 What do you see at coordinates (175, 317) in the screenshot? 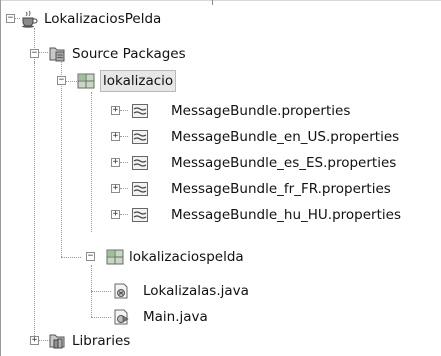
I see `file-label: Main.java` at bounding box center [175, 317].